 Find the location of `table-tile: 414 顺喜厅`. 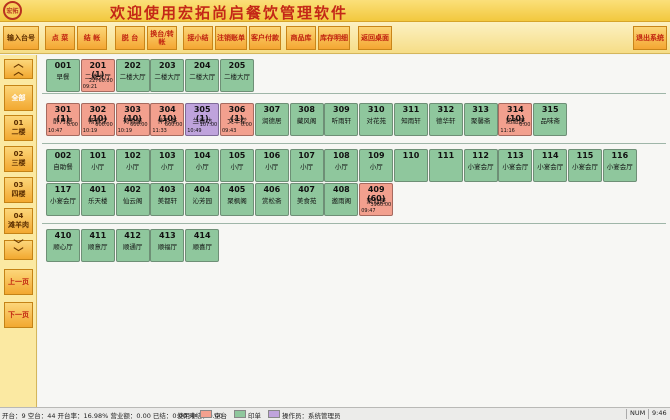

table-tile: 414 顺喜厅 is located at coordinates (202, 245).